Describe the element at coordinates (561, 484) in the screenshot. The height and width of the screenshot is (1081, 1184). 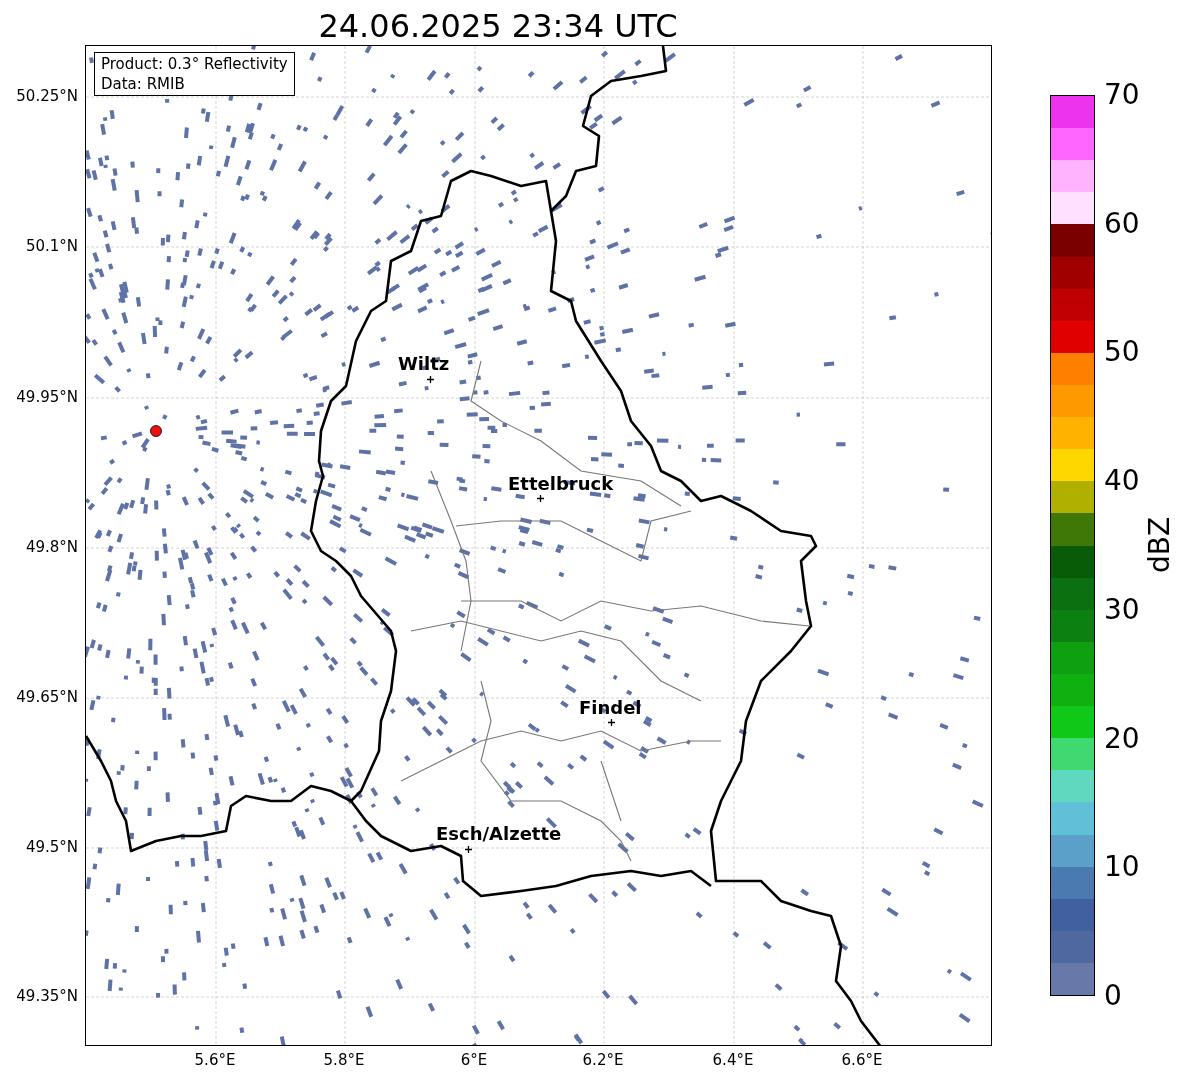
I see `city-label: Ettelbruck` at that location.